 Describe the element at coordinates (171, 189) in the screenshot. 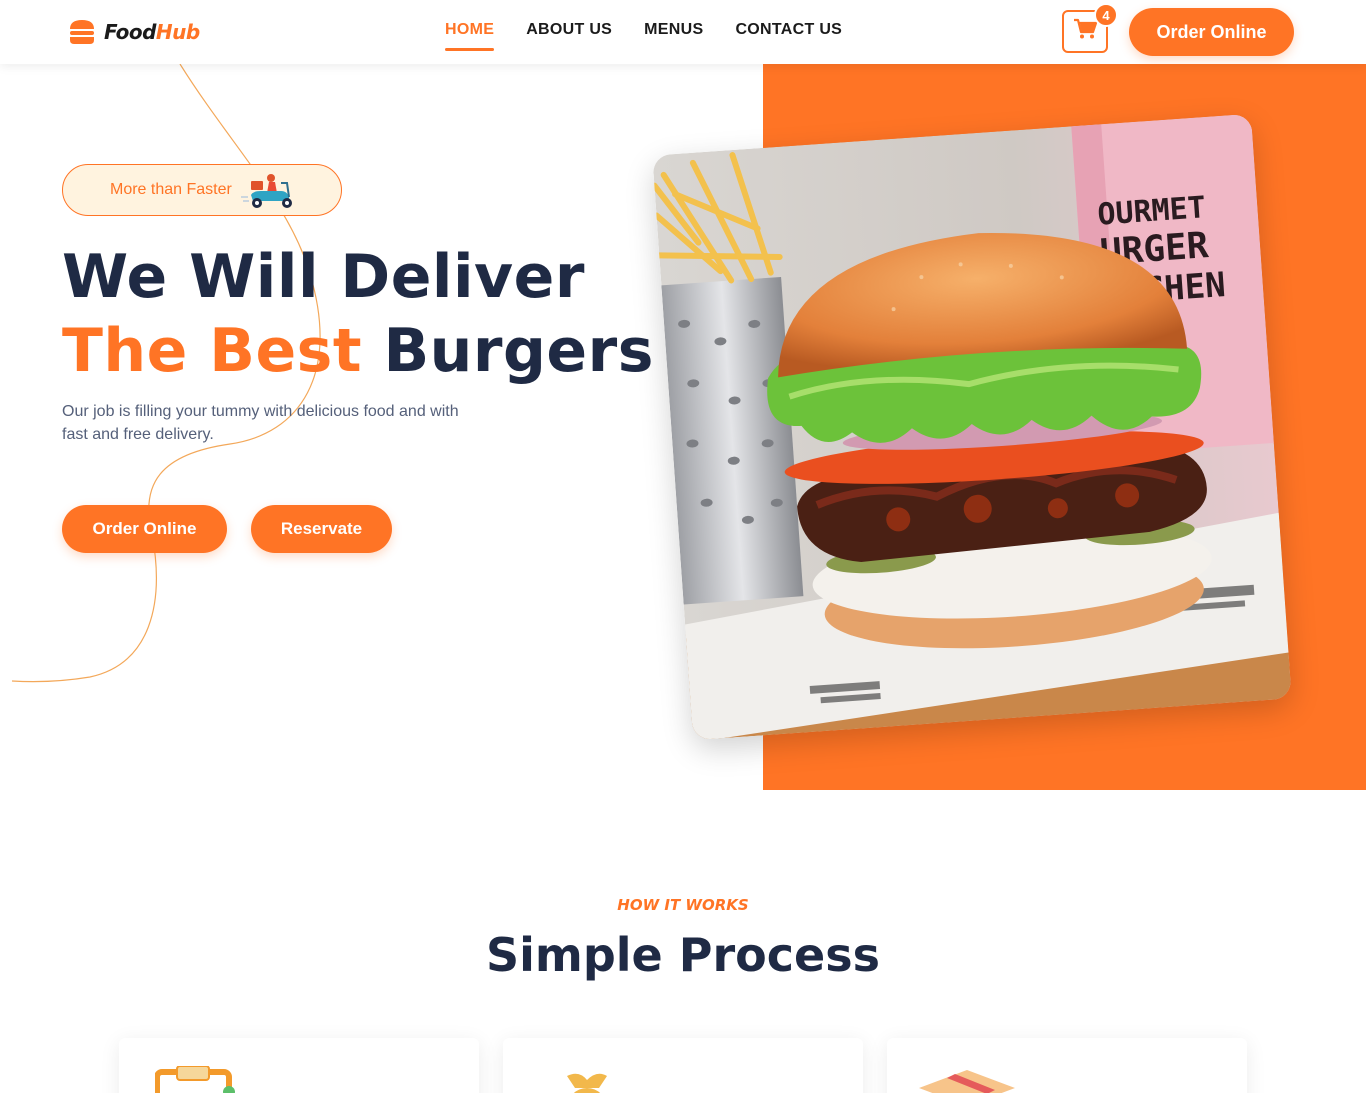

I see `hero-badge-text: More than Faster` at that location.